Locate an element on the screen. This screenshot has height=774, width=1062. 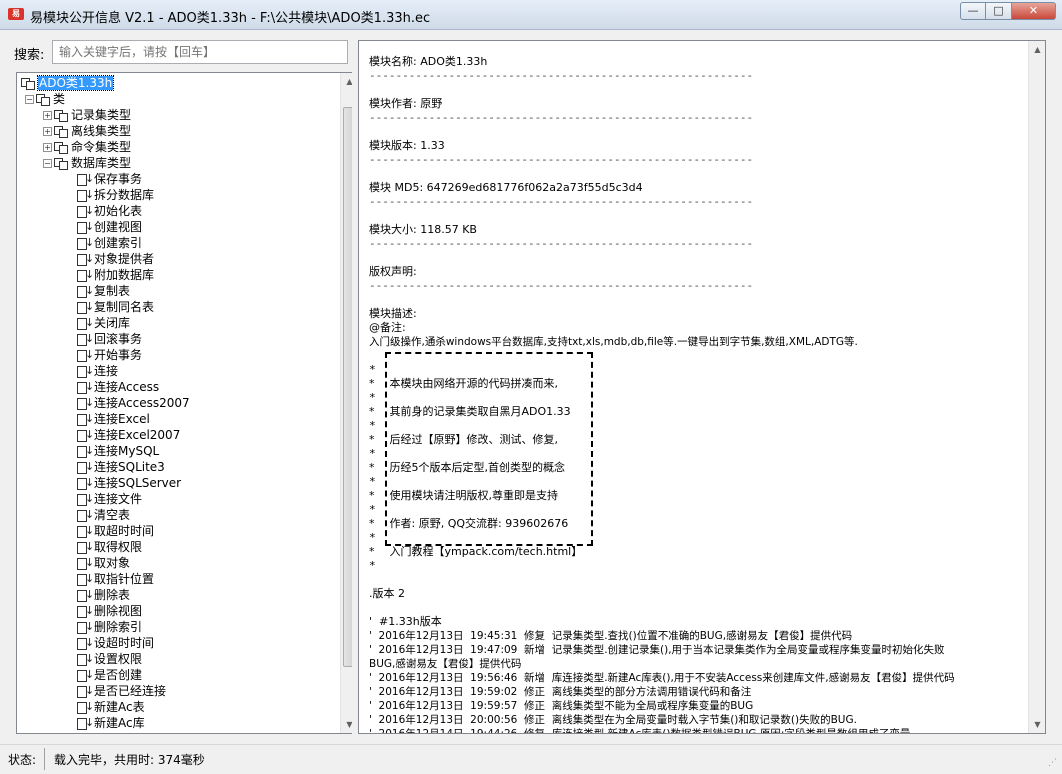
scroll-down-arrow-icon: ▼ is located at coordinates (1037, 724).